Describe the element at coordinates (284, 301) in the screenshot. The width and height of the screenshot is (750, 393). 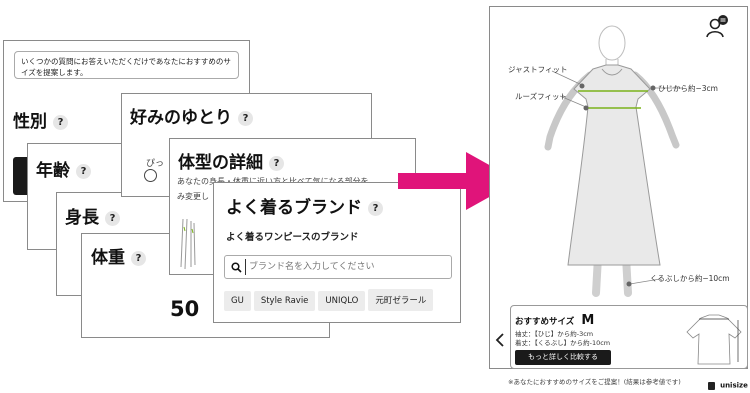
I see `brand-chip: Style Ravie` at that location.